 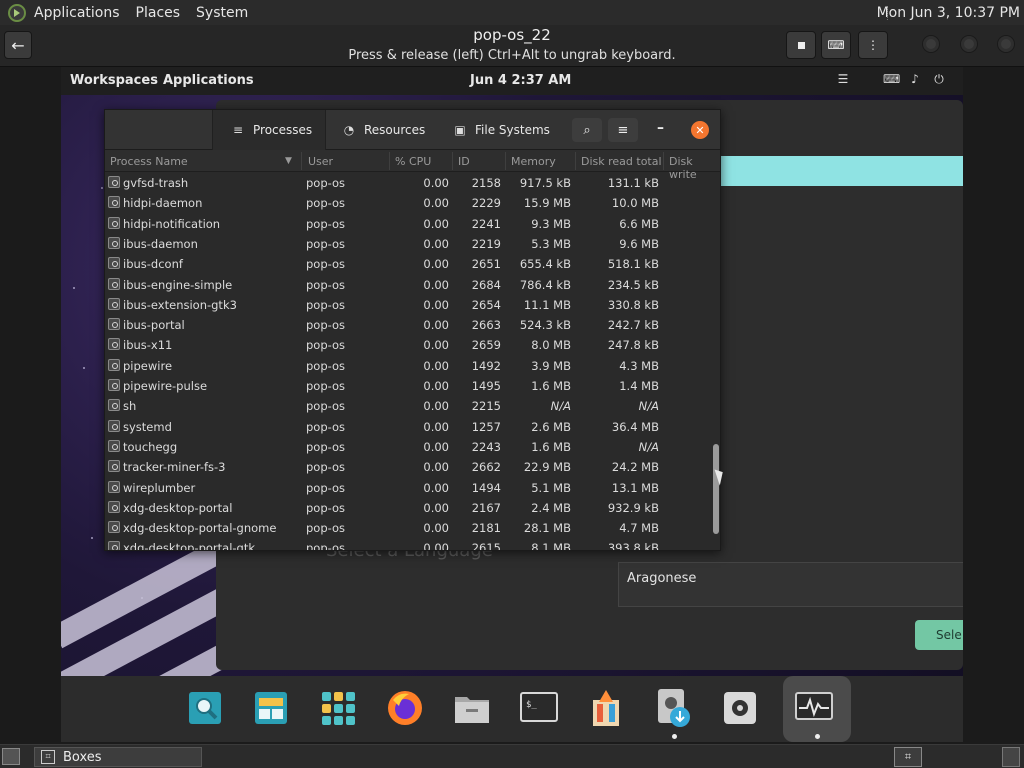 I want to click on column-disk-read: Disk read total, so click(x=621, y=161).